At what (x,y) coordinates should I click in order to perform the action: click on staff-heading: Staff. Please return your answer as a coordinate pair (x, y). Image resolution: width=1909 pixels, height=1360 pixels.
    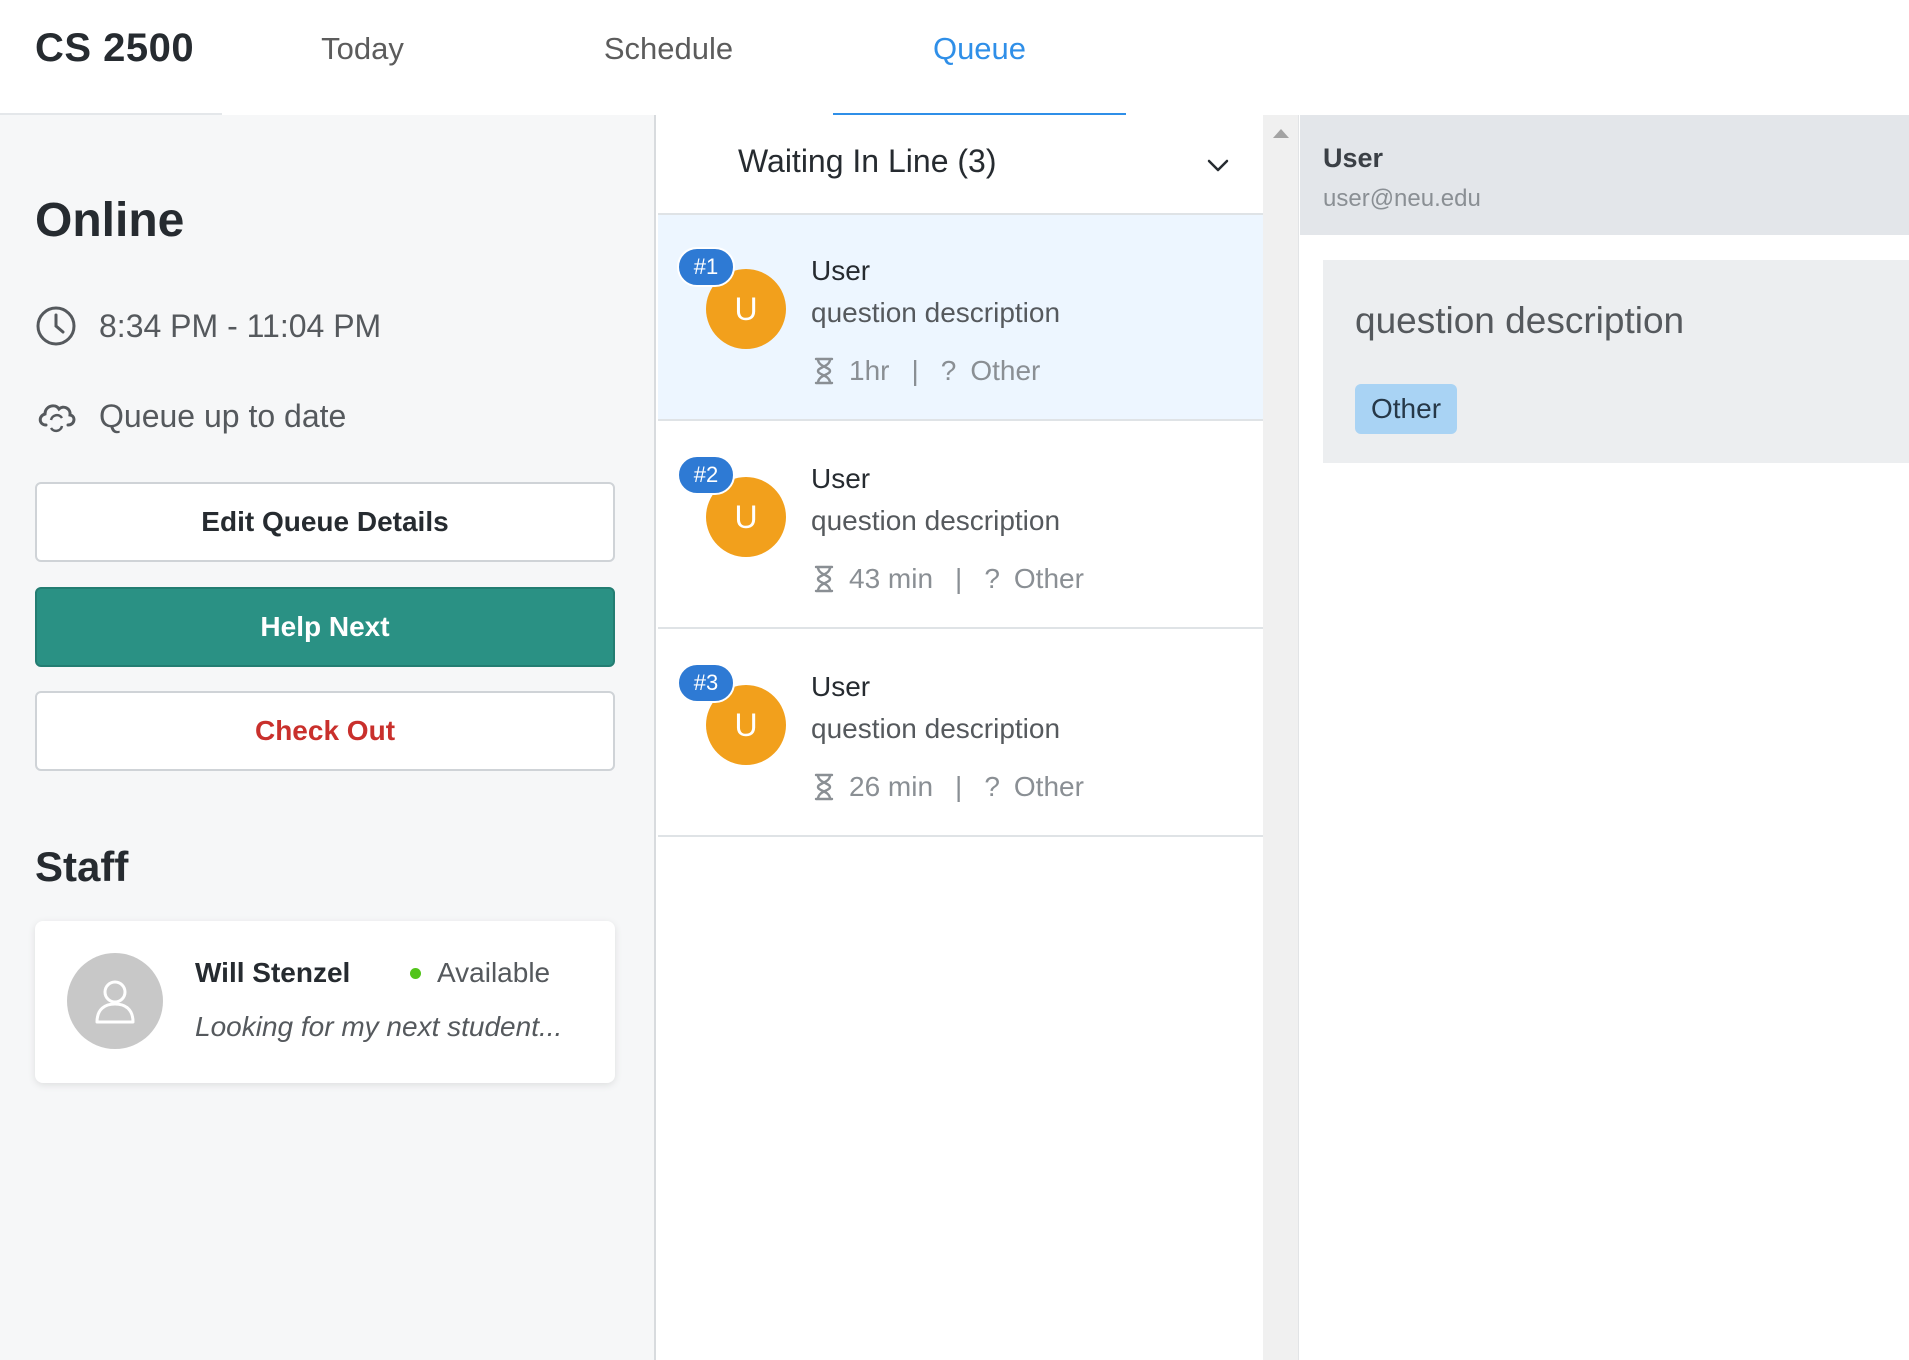
    Looking at the image, I should click on (82, 866).